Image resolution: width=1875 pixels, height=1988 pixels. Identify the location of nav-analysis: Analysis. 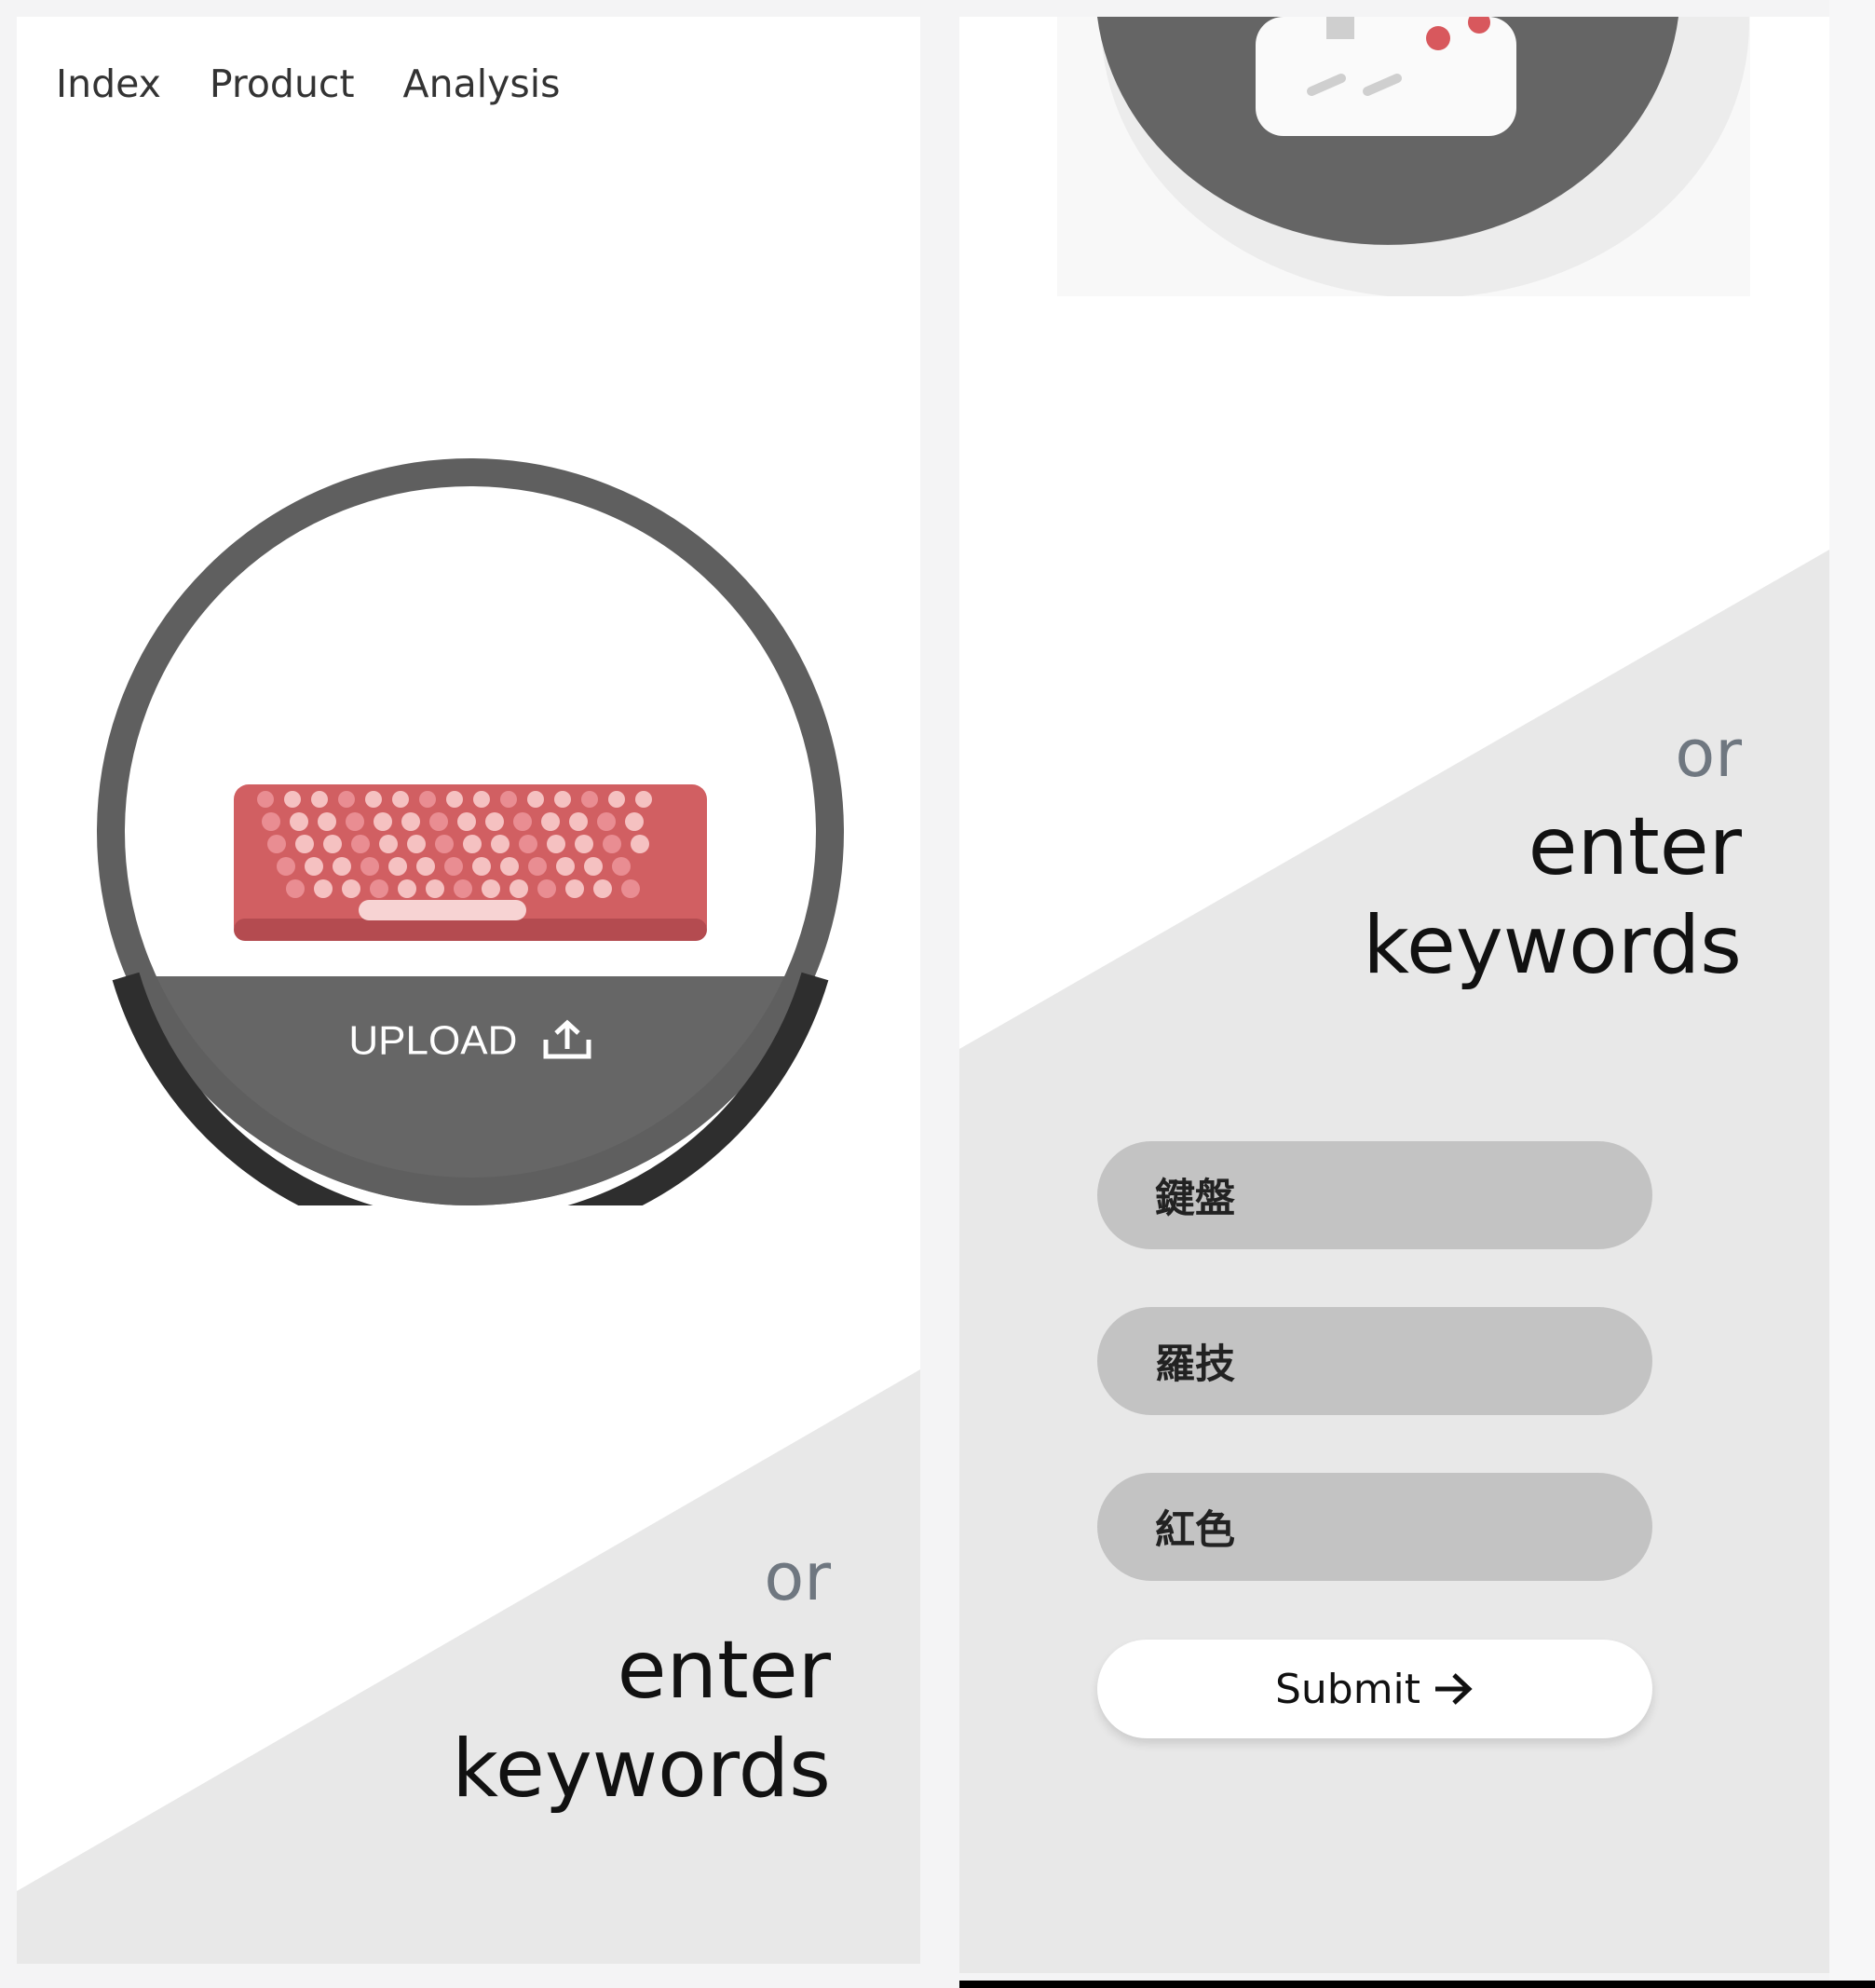
(482, 83).